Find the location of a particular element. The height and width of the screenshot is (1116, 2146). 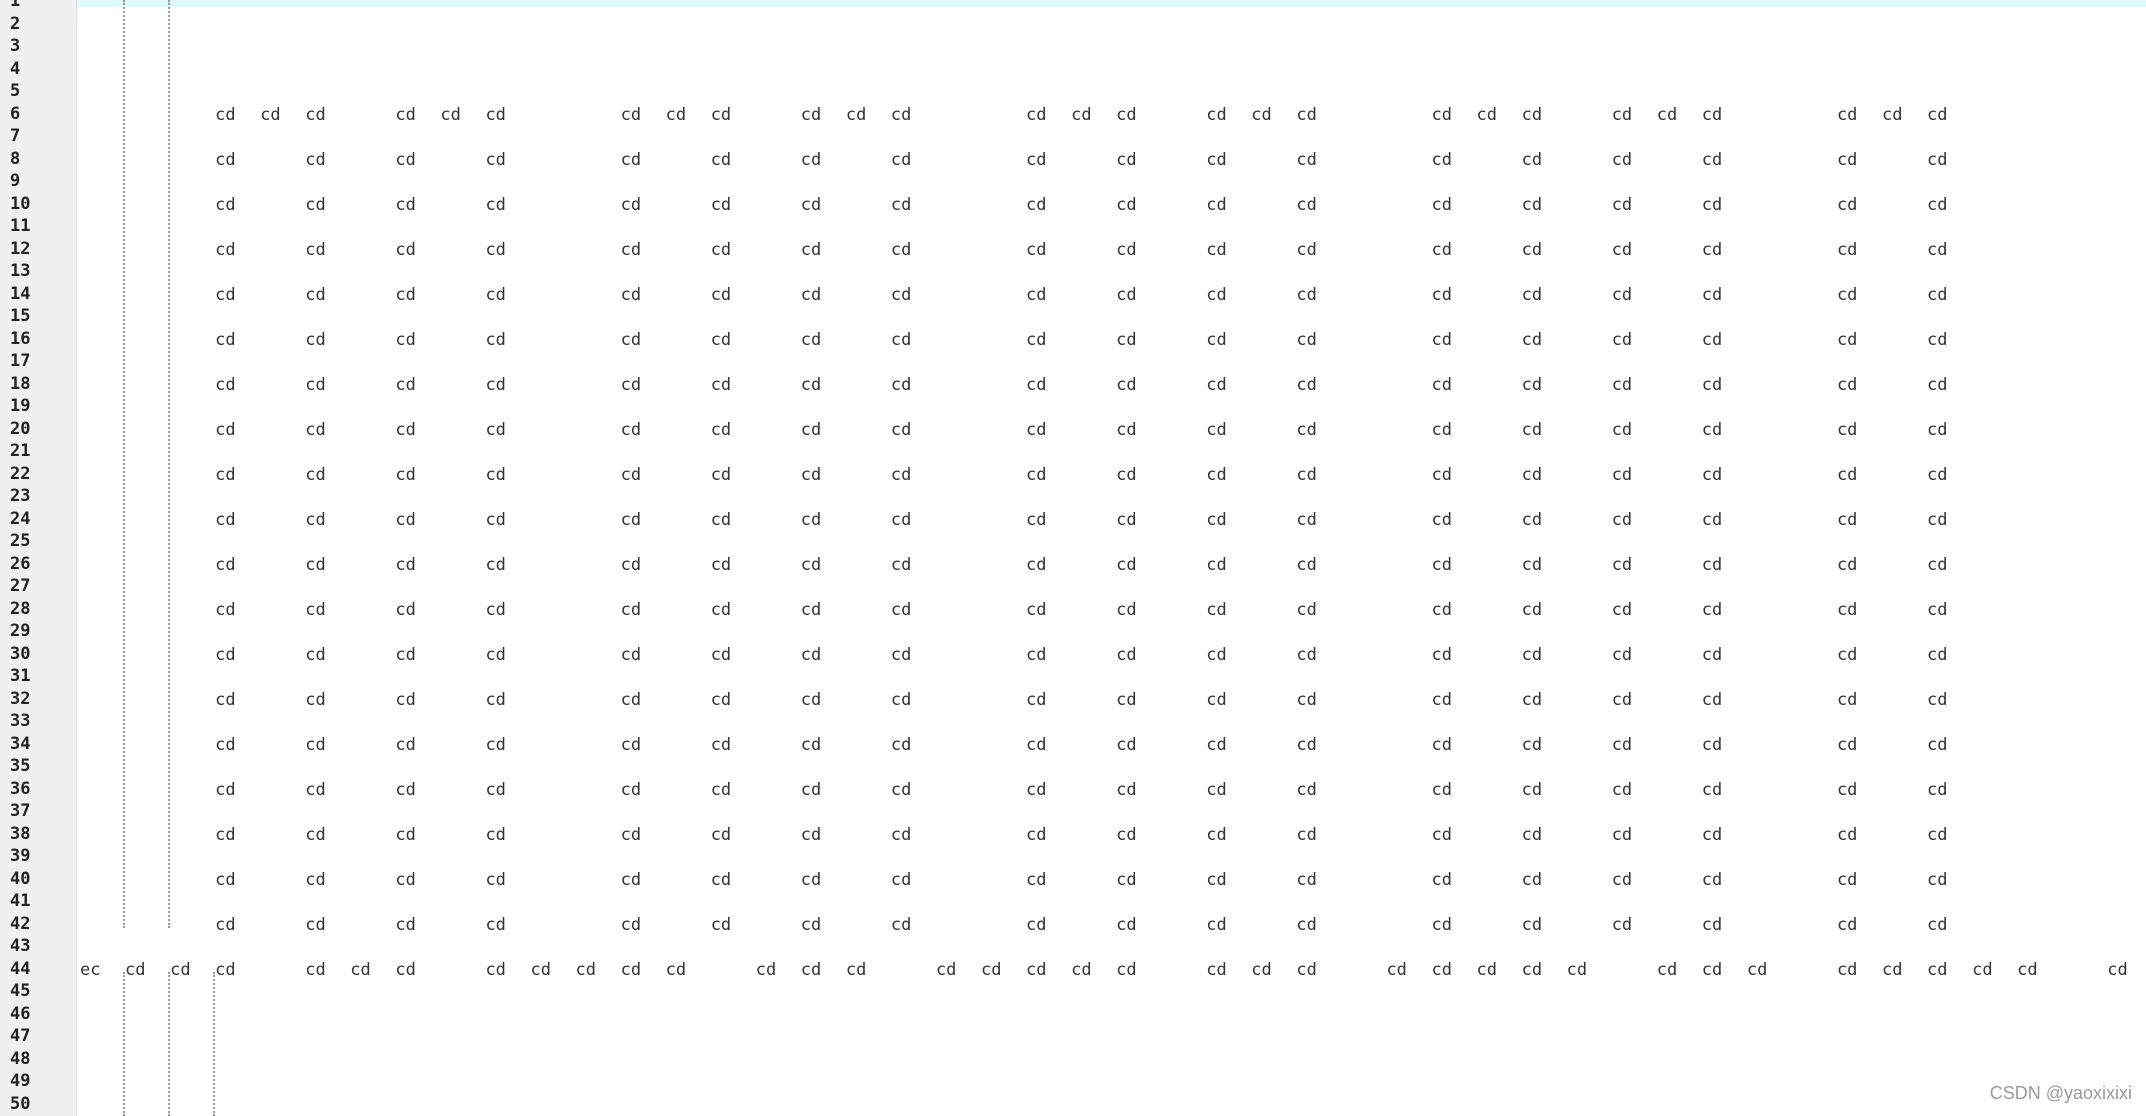

line-number: 18 is located at coordinates (20, 383).